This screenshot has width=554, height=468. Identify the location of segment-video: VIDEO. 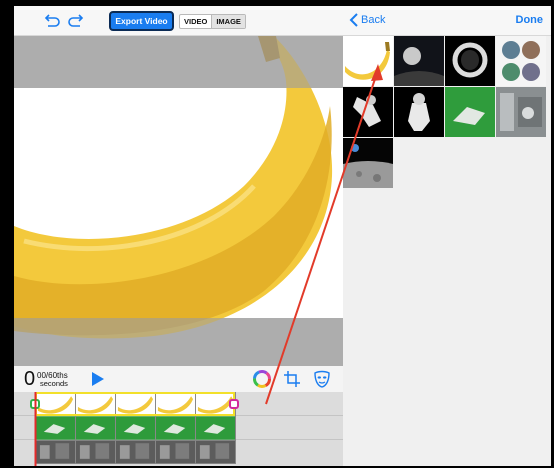
(195, 21).